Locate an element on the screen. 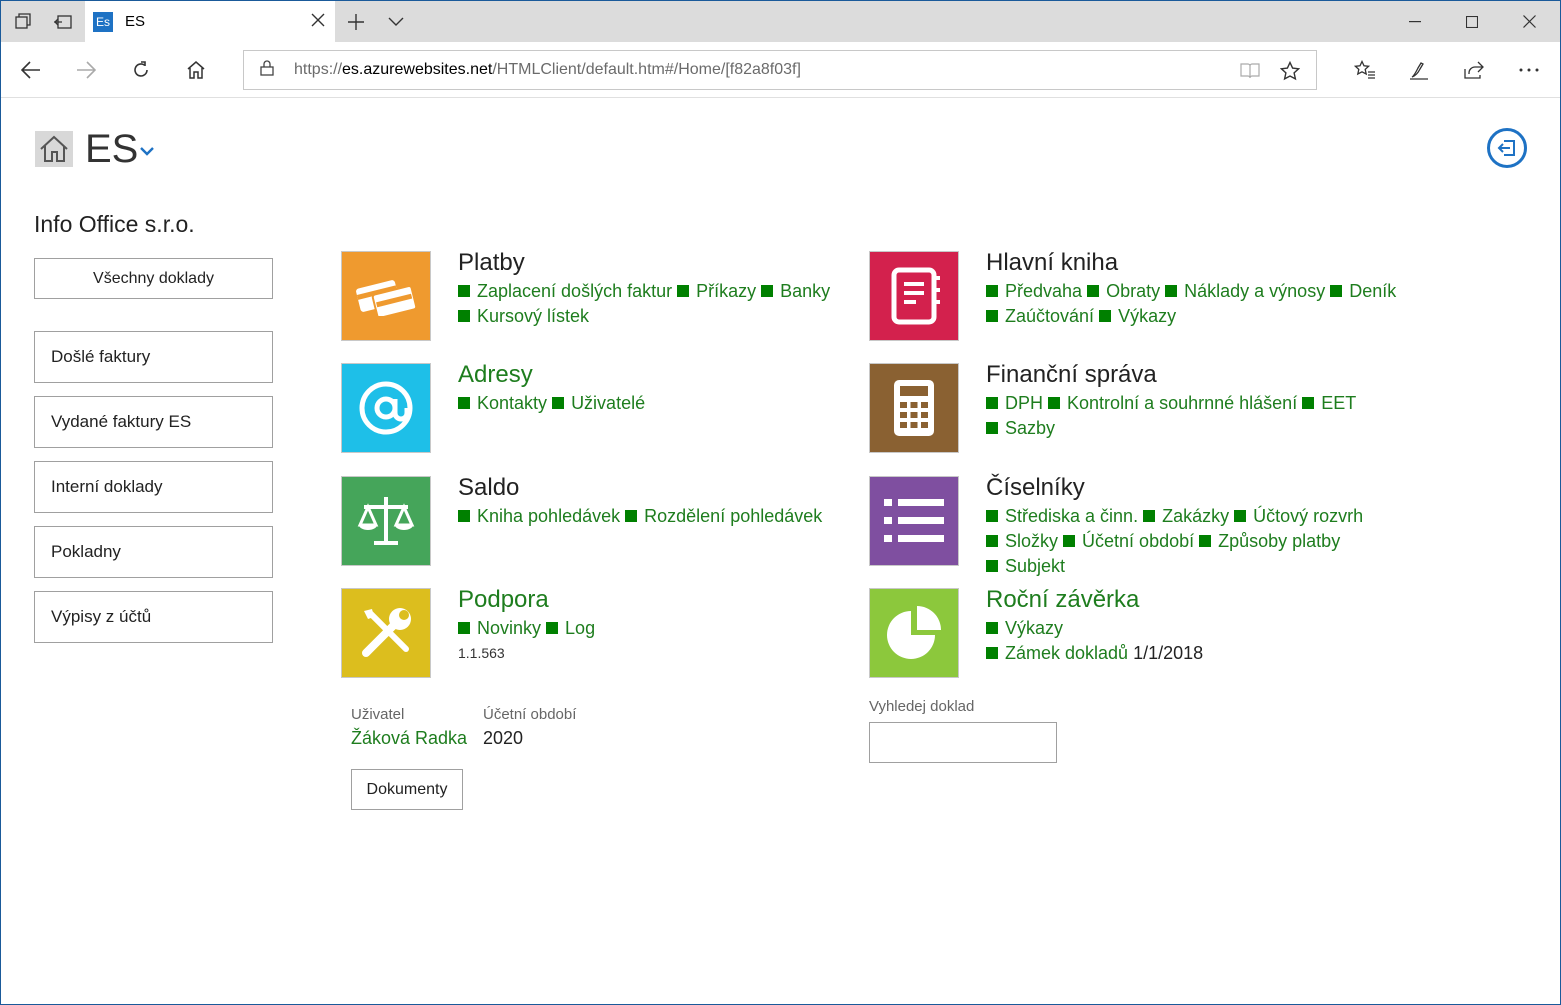 The image size is (1561, 1005). link-vat: DPH is located at coordinates (1014, 403).